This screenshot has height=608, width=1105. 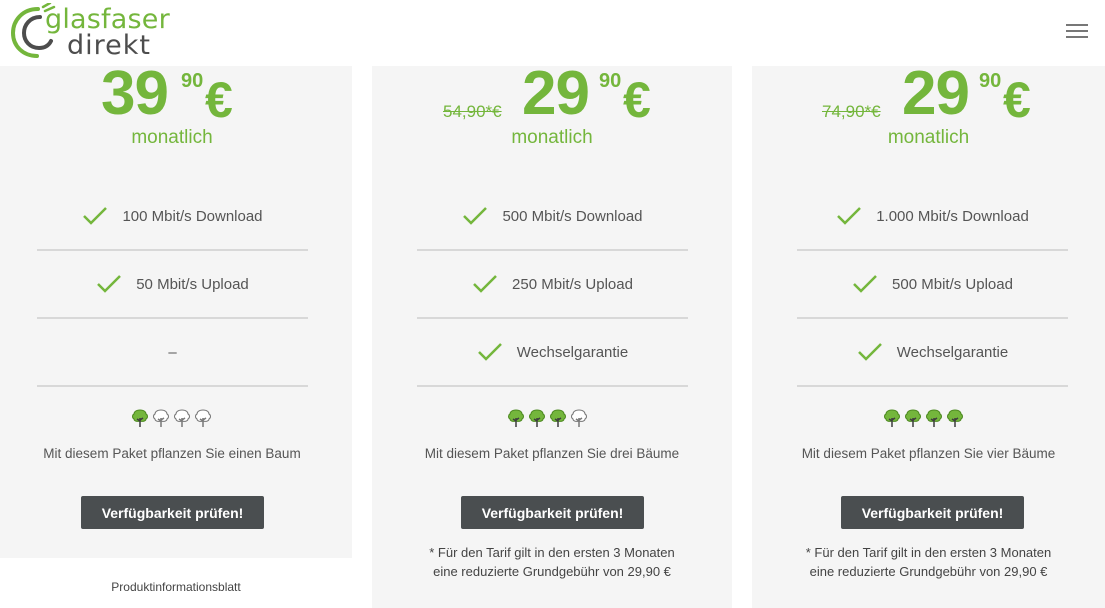 I want to click on feature-row: 100 Mbit/s Download, so click(x=172, y=217).